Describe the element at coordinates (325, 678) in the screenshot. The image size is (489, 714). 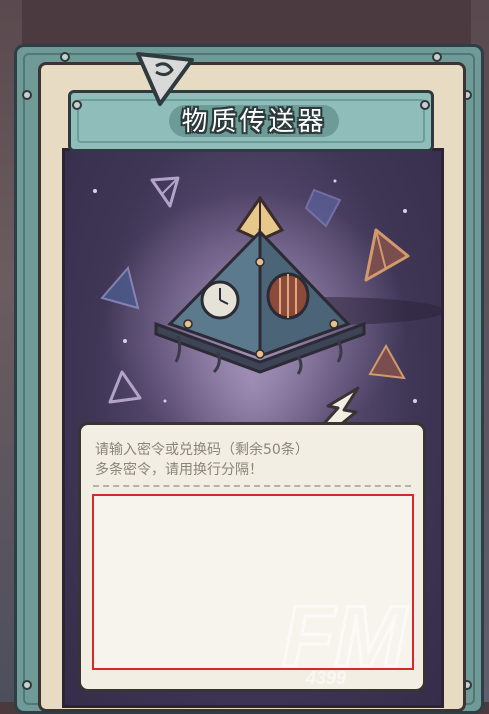
I see `watermark-sub: 4399` at that location.